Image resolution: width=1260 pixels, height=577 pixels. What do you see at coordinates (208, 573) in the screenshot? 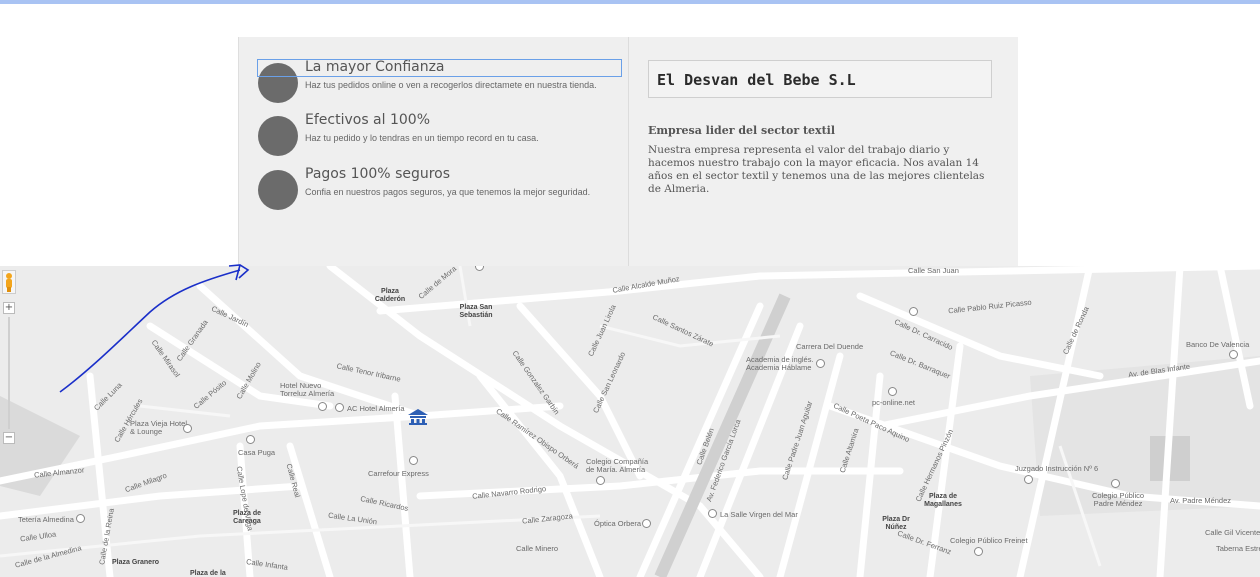
I see `map-label: Plaza de la` at bounding box center [208, 573].